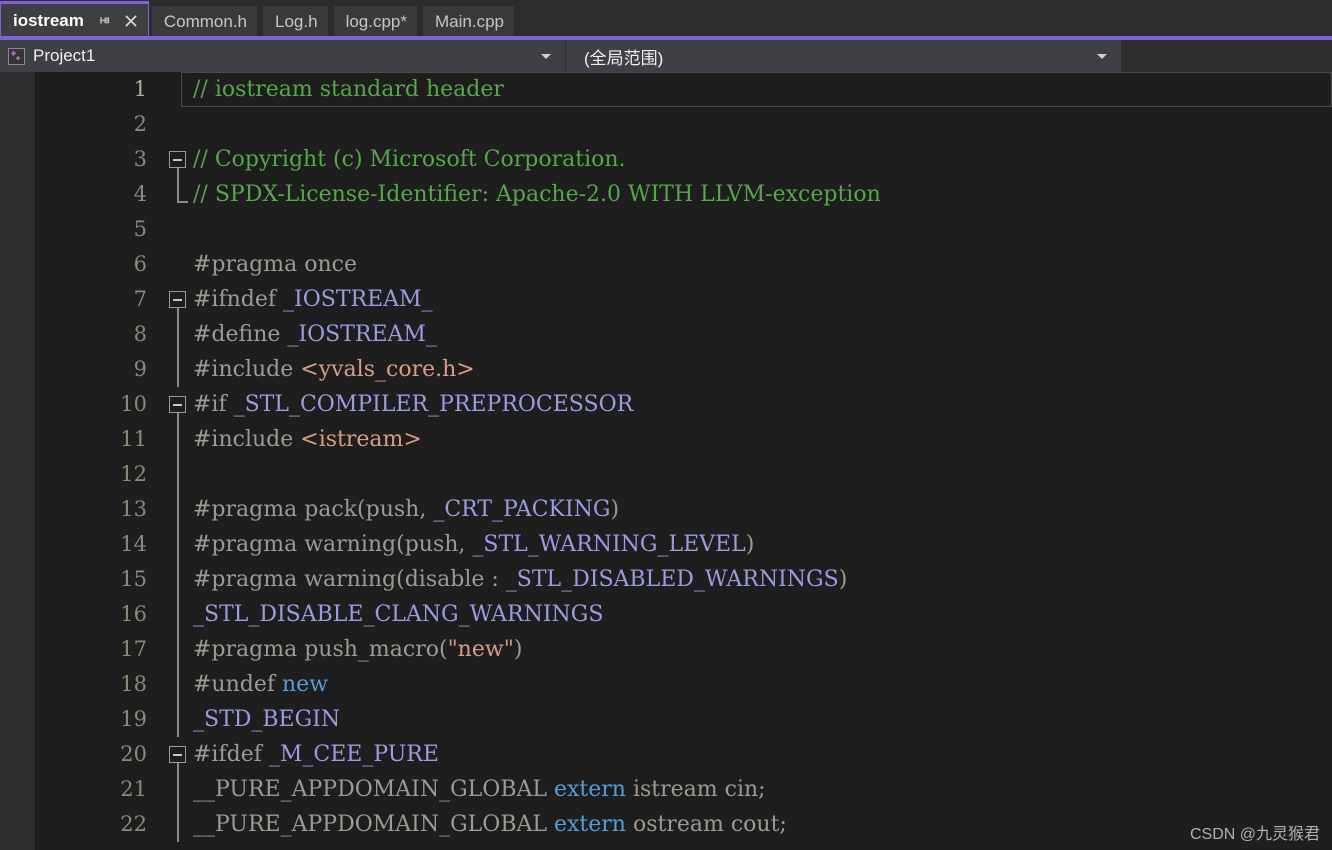 The image size is (1332, 850). Describe the element at coordinates (133, 614) in the screenshot. I see `line-number: 16` at that location.